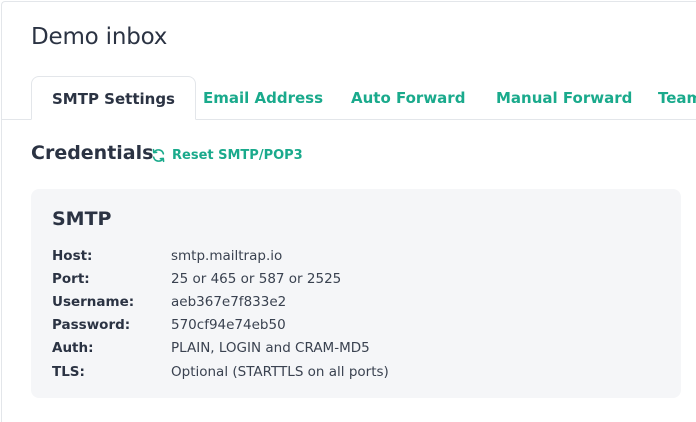 The height and width of the screenshot is (422, 696). I want to click on smtp-tls-row: TLS: Optional (STARTTLS on all ports), so click(220, 371).